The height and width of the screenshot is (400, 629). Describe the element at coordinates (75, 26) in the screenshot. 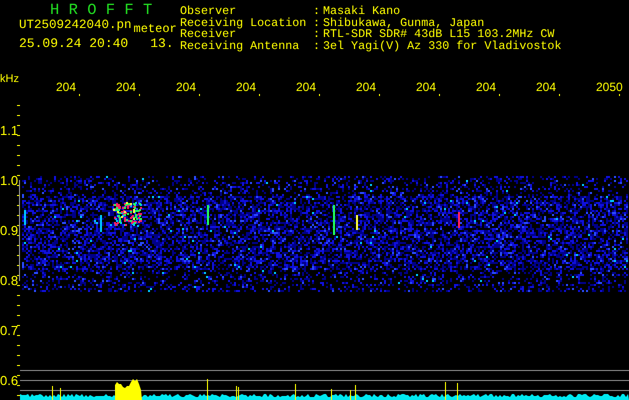

I see `file-name: UT2509242040.pn` at that location.